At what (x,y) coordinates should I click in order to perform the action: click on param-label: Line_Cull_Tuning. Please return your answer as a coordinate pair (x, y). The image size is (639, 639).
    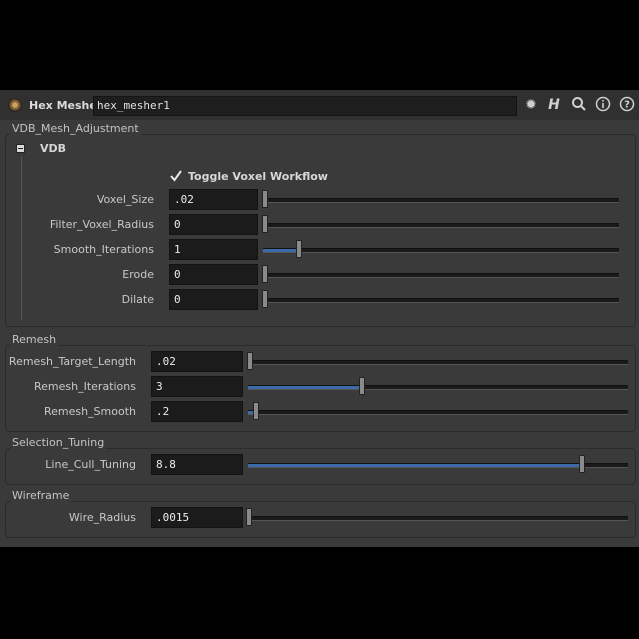
    Looking at the image, I should click on (90, 464).